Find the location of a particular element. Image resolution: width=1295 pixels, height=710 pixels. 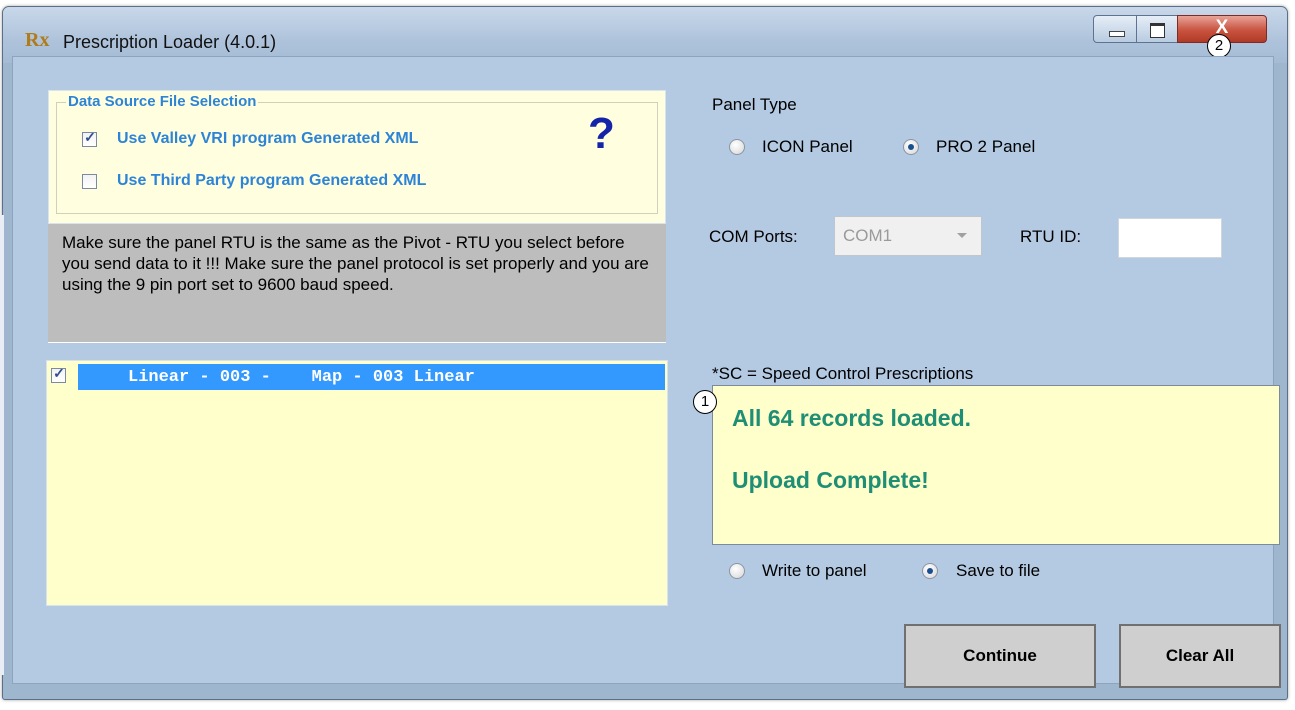

sc-note: *SC = Speed Control Prescriptions is located at coordinates (843, 373).